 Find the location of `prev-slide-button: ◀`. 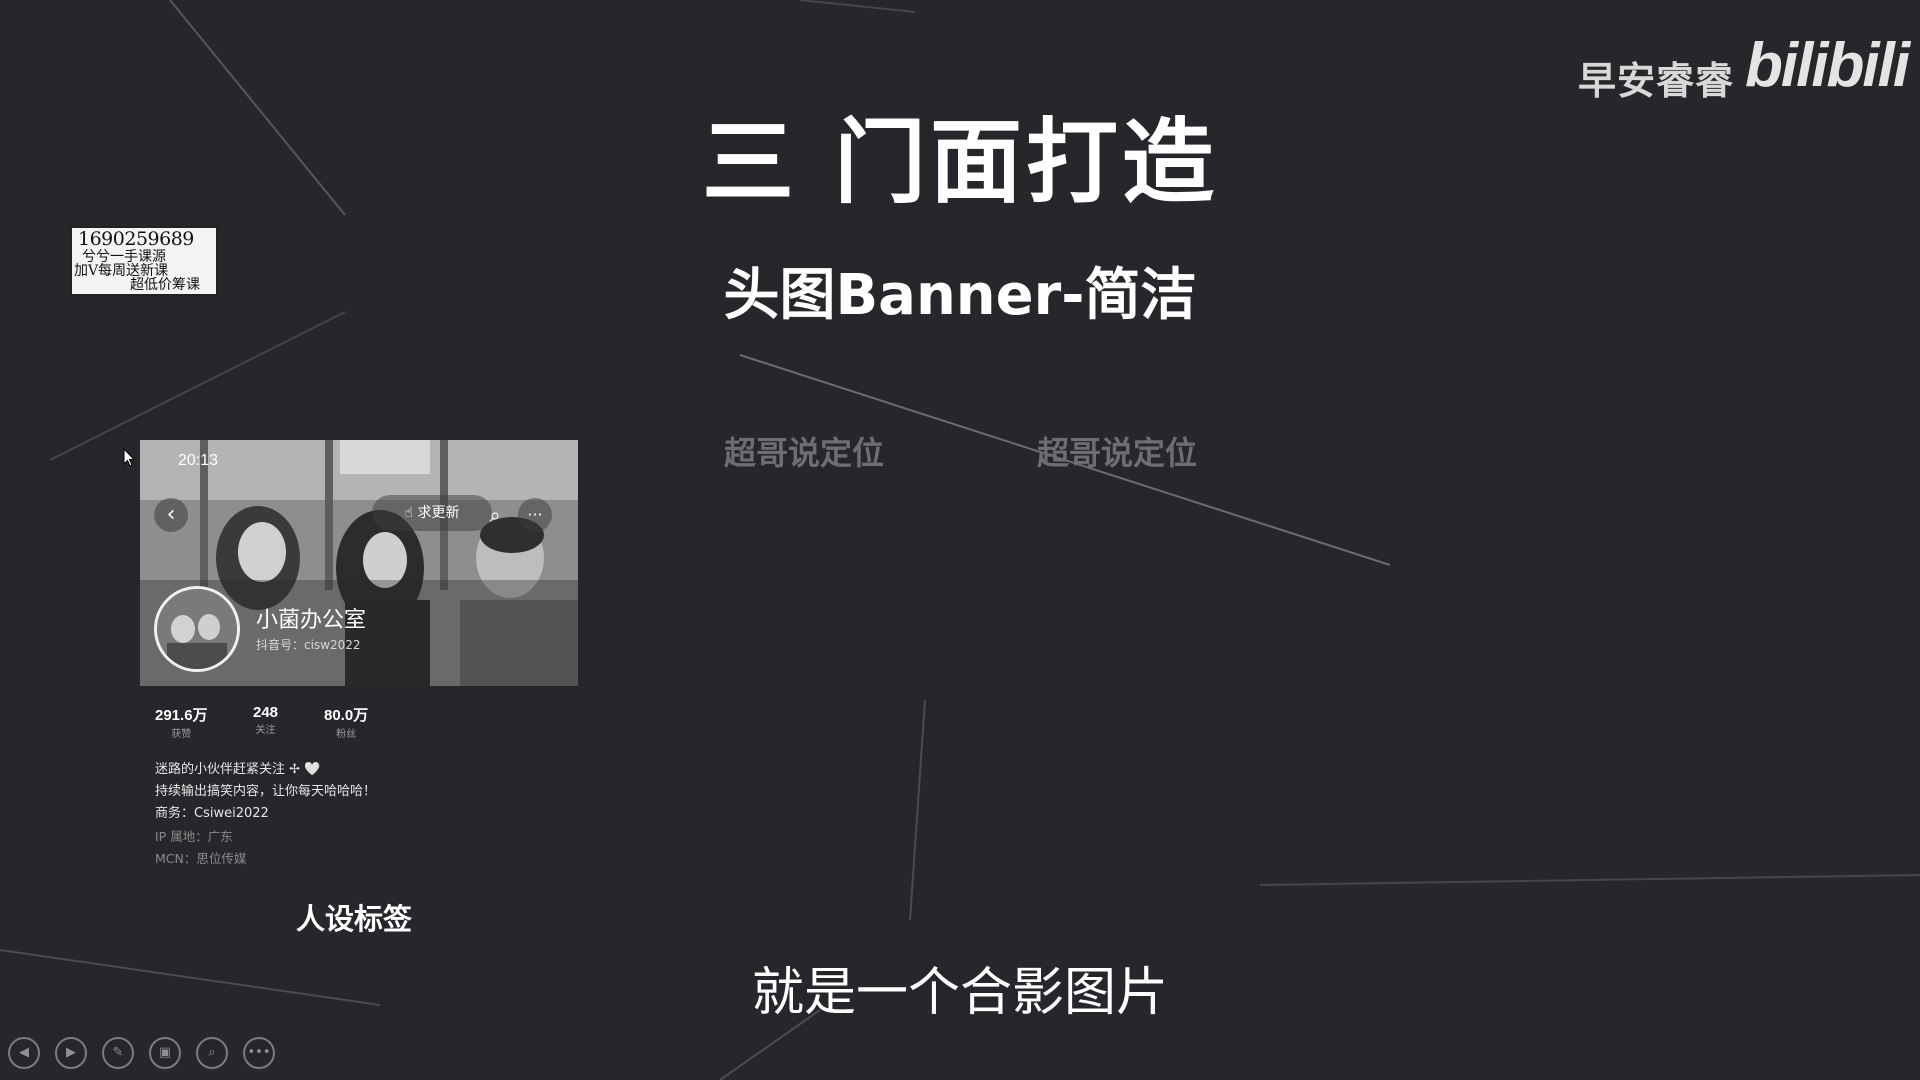

prev-slide-button: ◀ is located at coordinates (24, 1053).